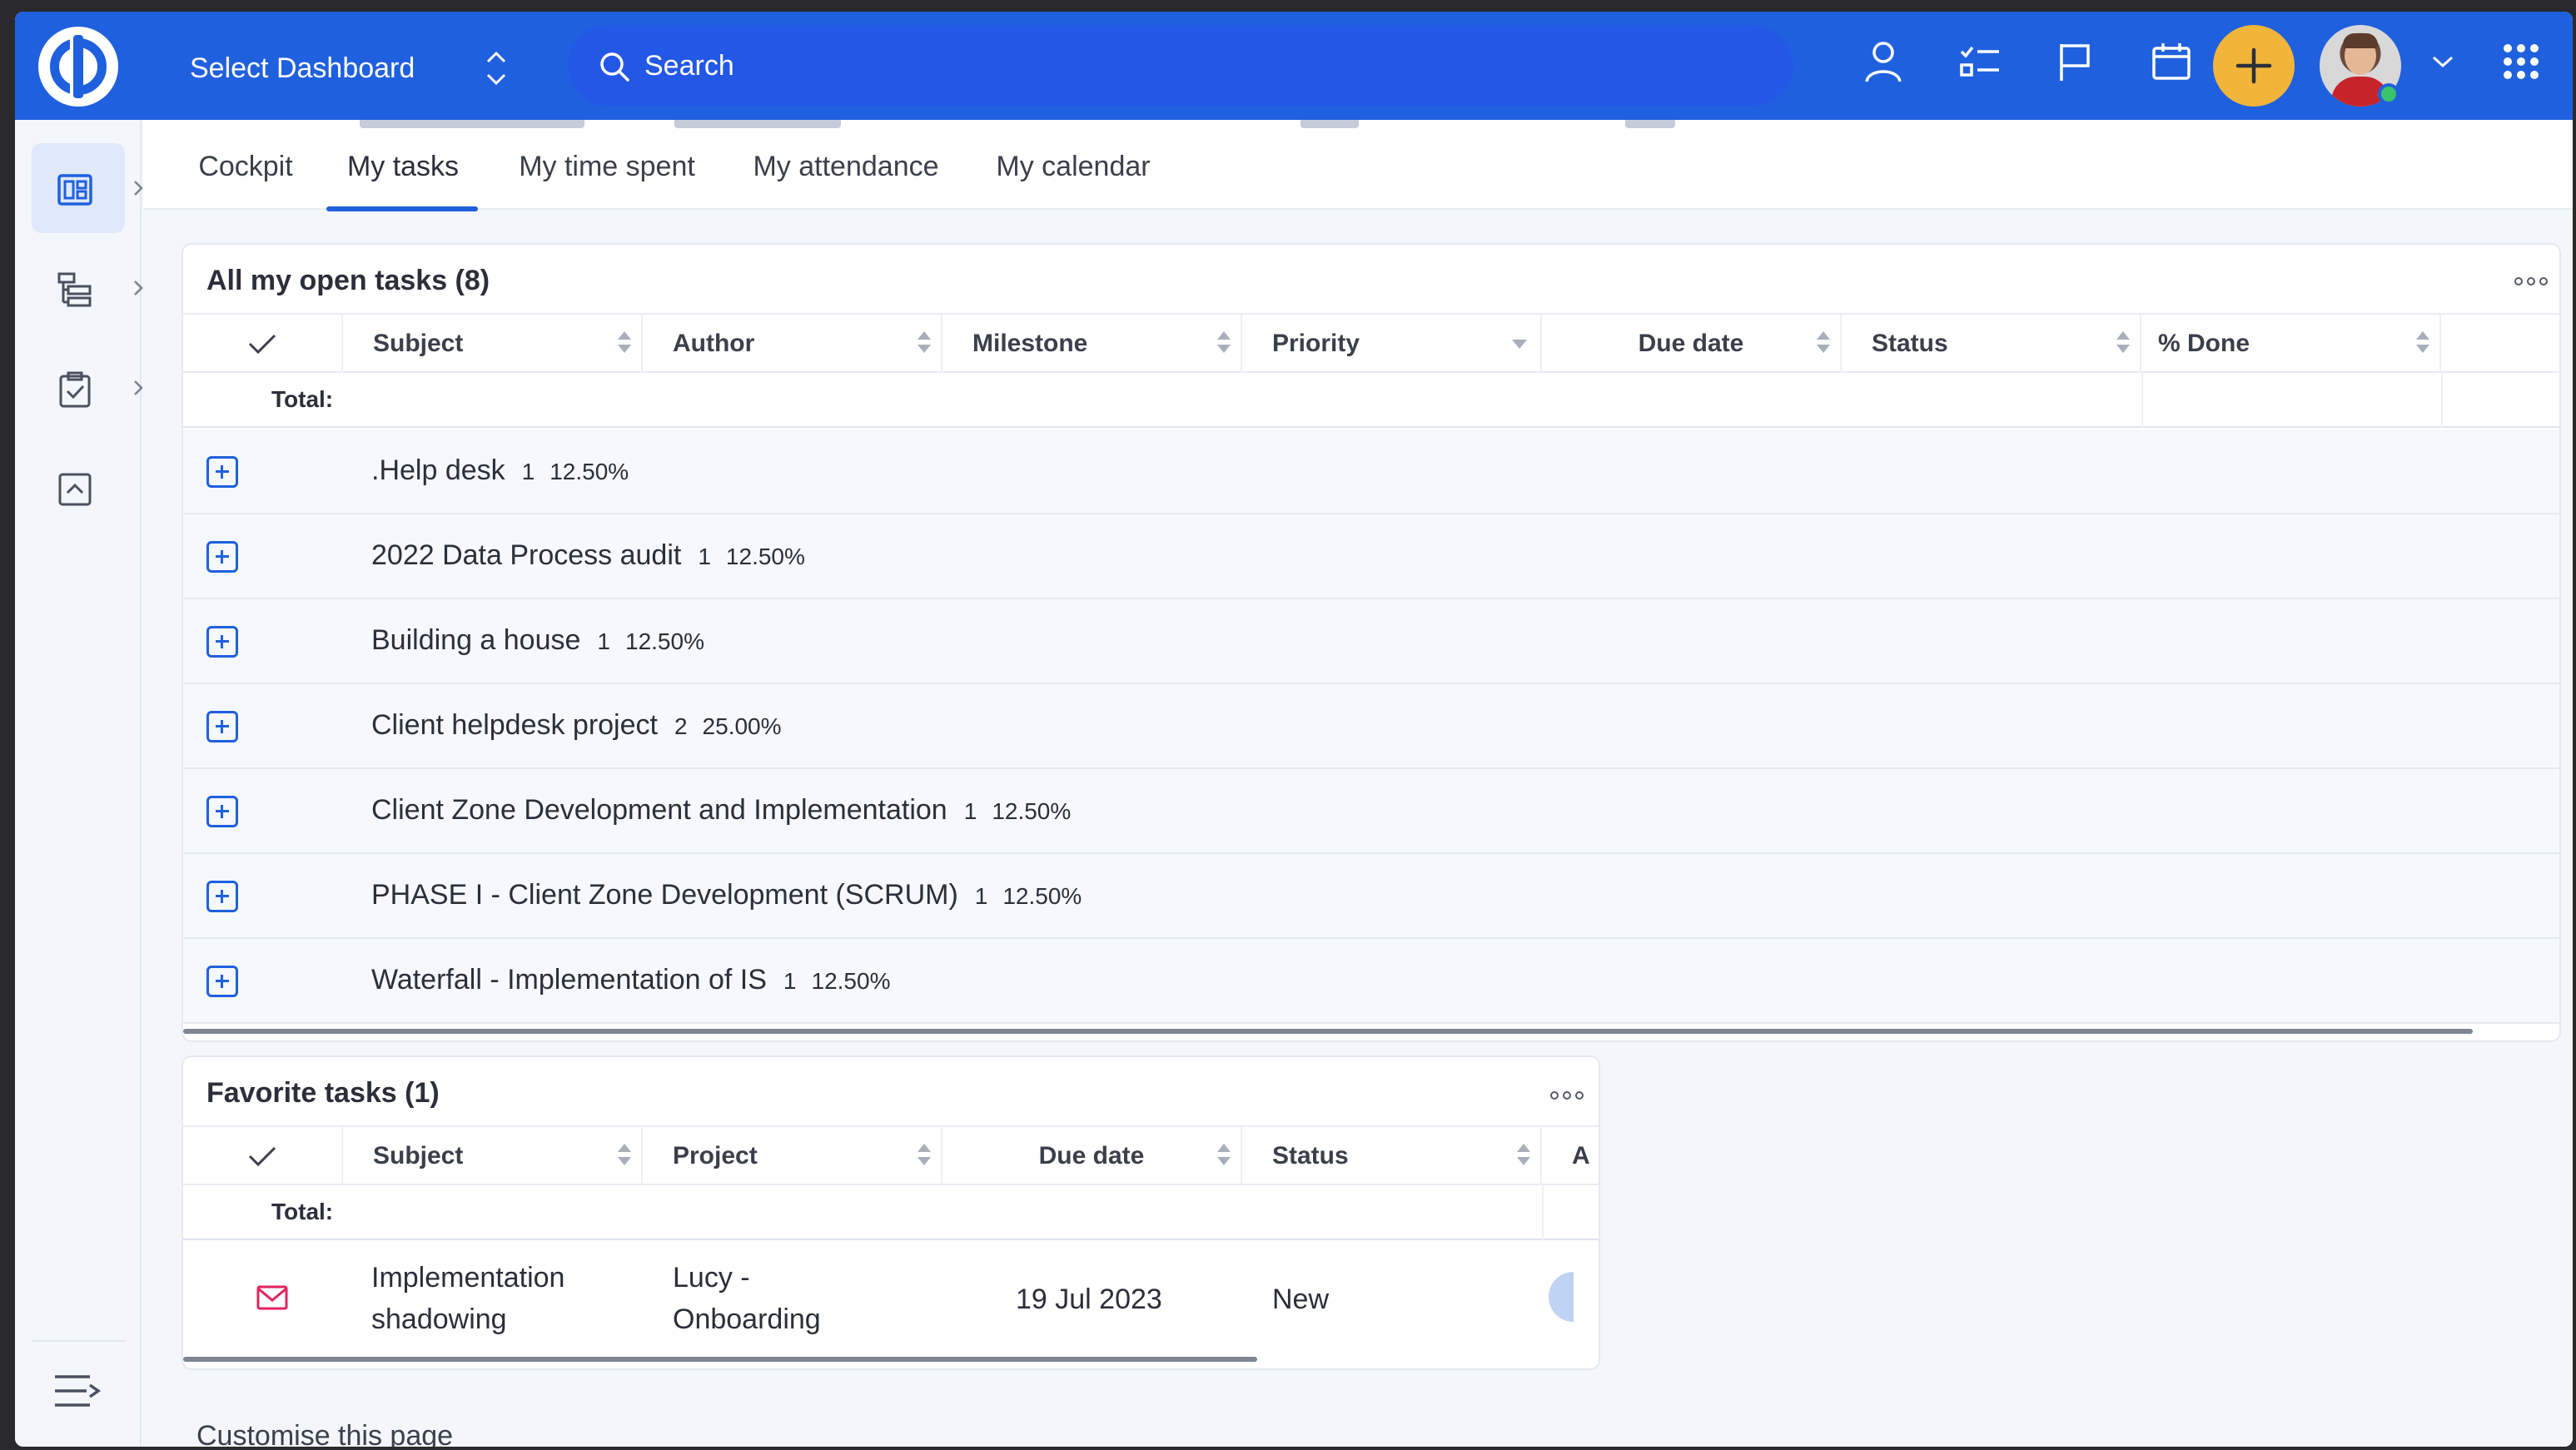  What do you see at coordinates (2521, 62) in the screenshot?
I see `apps-grid-icon` at bounding box center [2521, 62].